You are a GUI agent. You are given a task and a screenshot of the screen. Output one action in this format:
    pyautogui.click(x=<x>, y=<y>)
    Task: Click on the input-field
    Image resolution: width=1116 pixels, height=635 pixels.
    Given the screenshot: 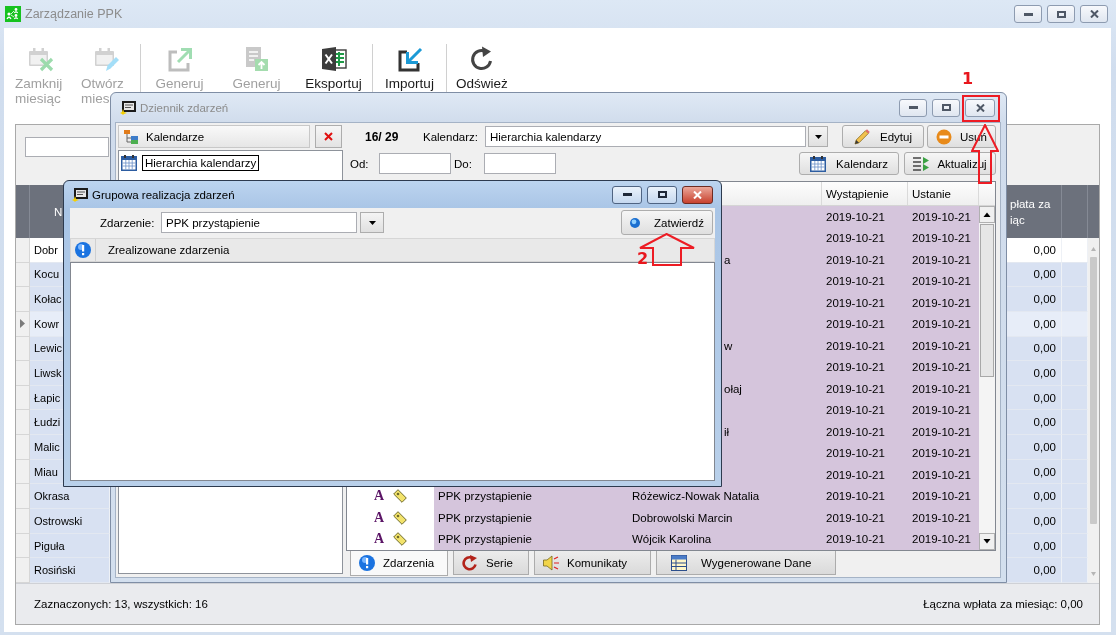 What is the action you would take?
    pyautogui.click(x=67, y=147)
    